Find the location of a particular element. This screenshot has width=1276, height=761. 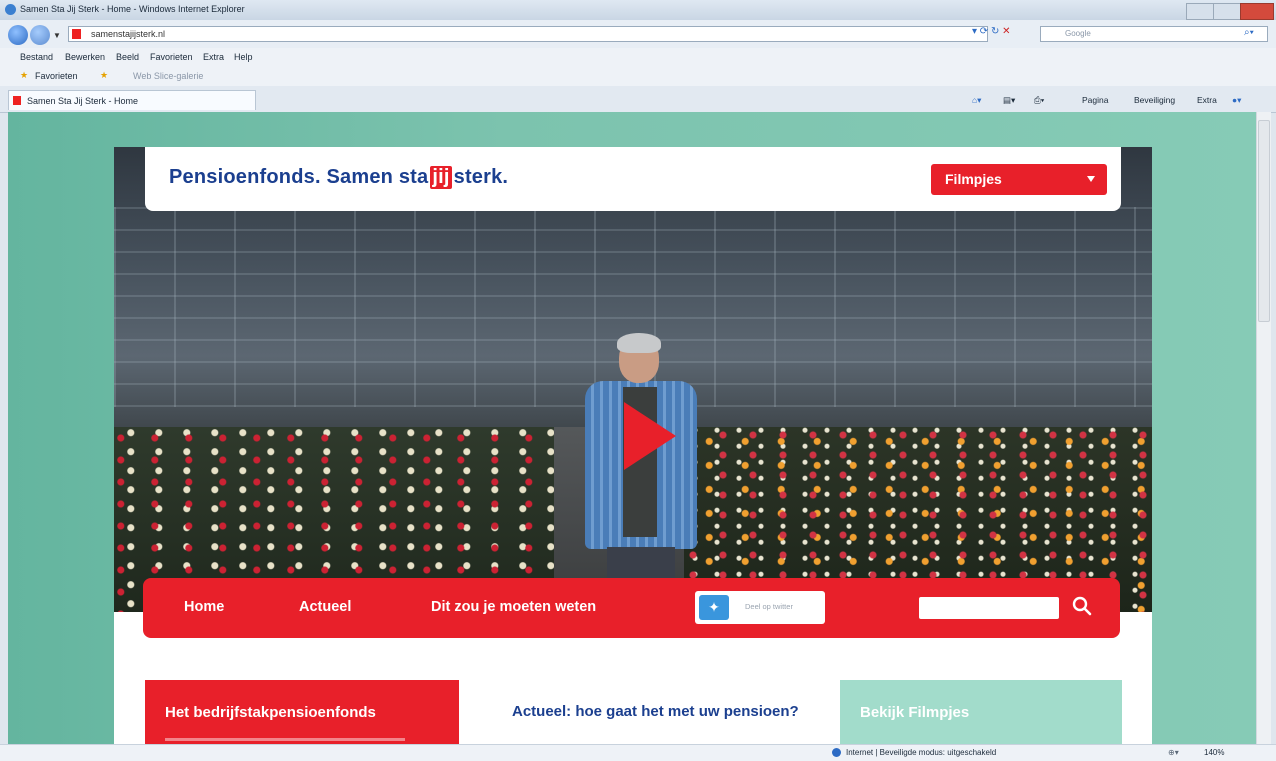

refresh-stop-buttons: ▾ ⟳ ↻ ✕ is located at coordinates (1003, 34).